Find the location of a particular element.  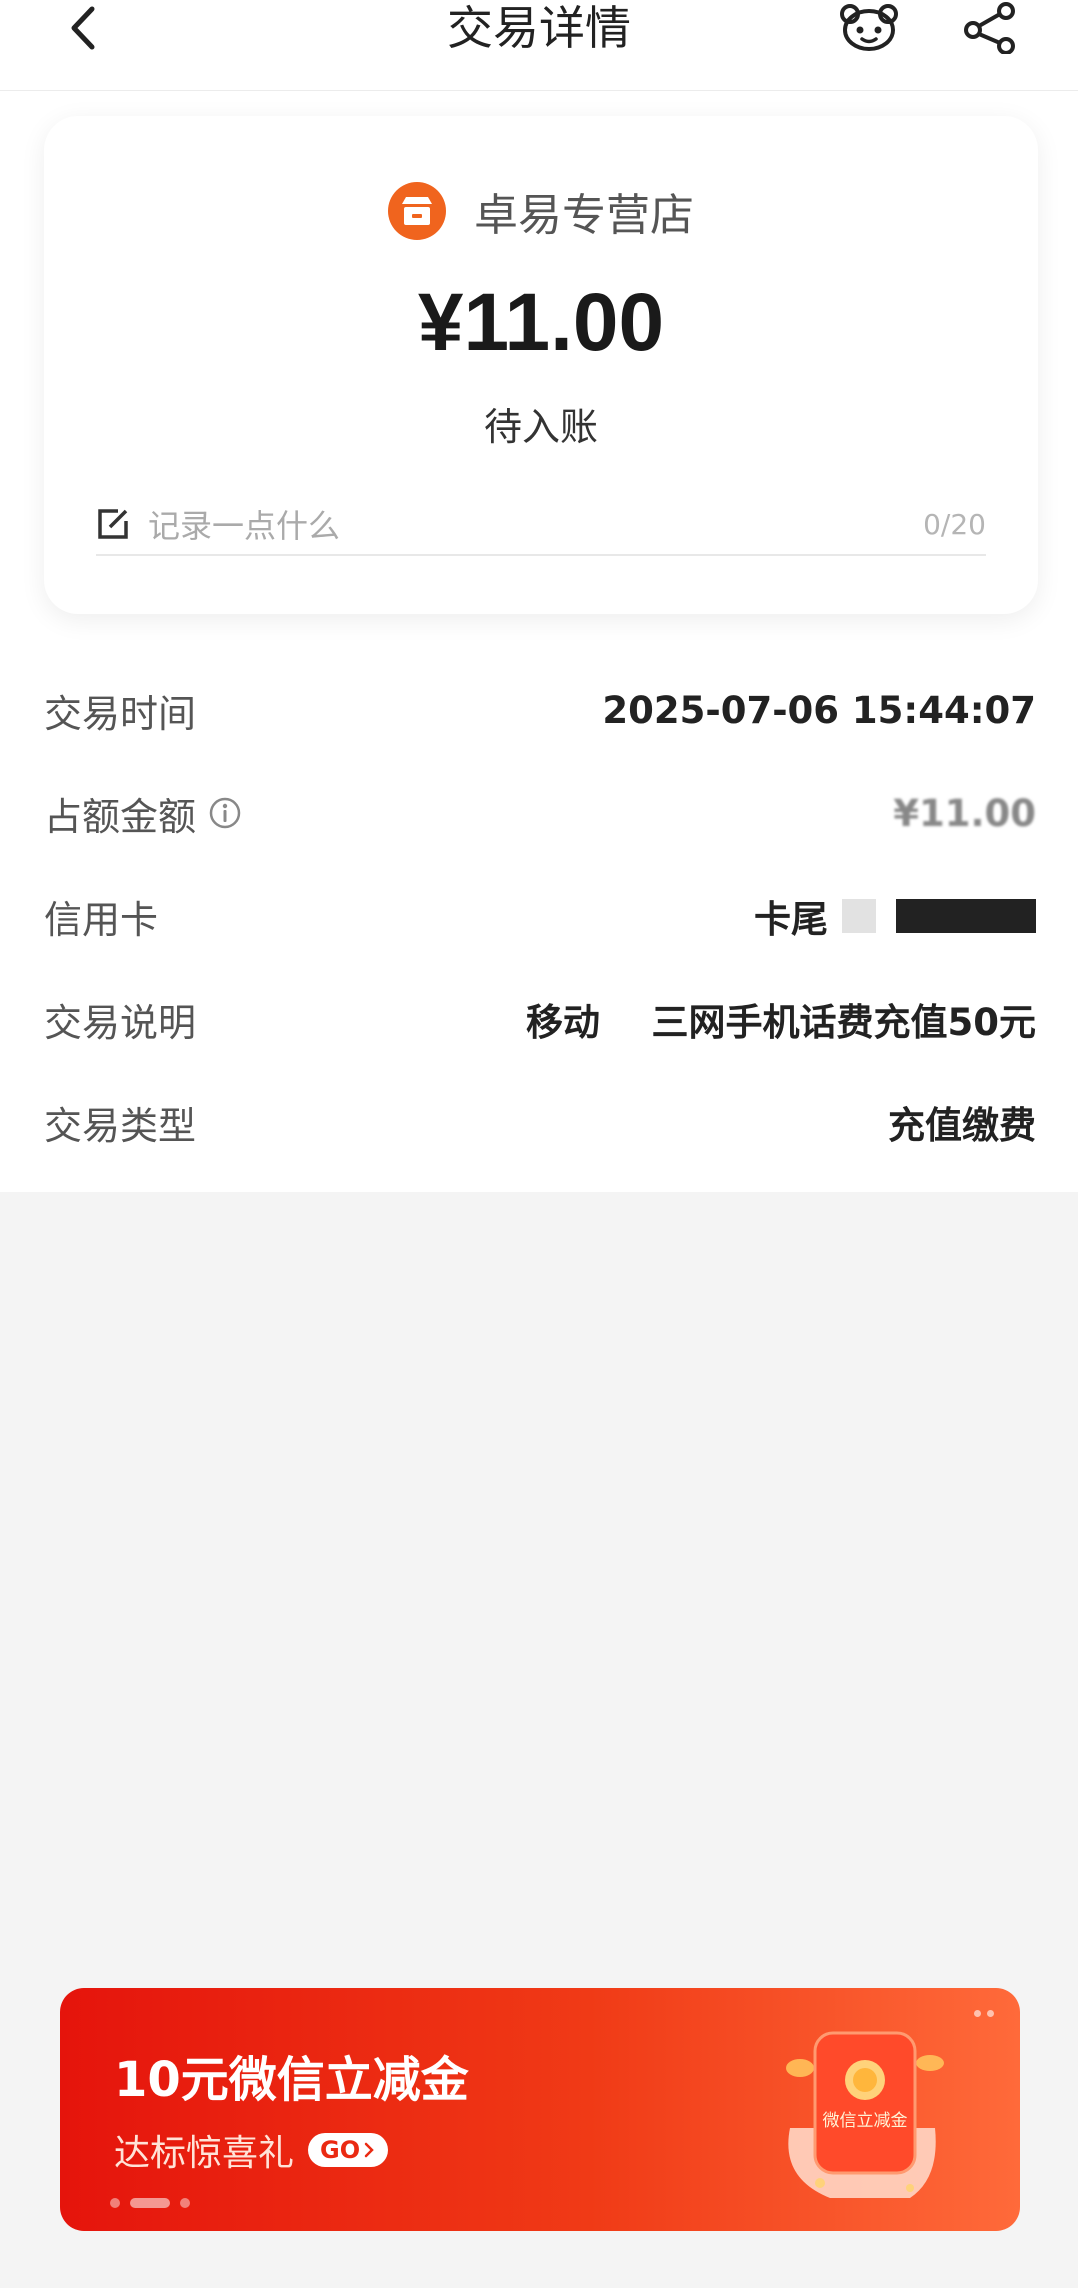

share-icon is located at coordinates (989, 28).